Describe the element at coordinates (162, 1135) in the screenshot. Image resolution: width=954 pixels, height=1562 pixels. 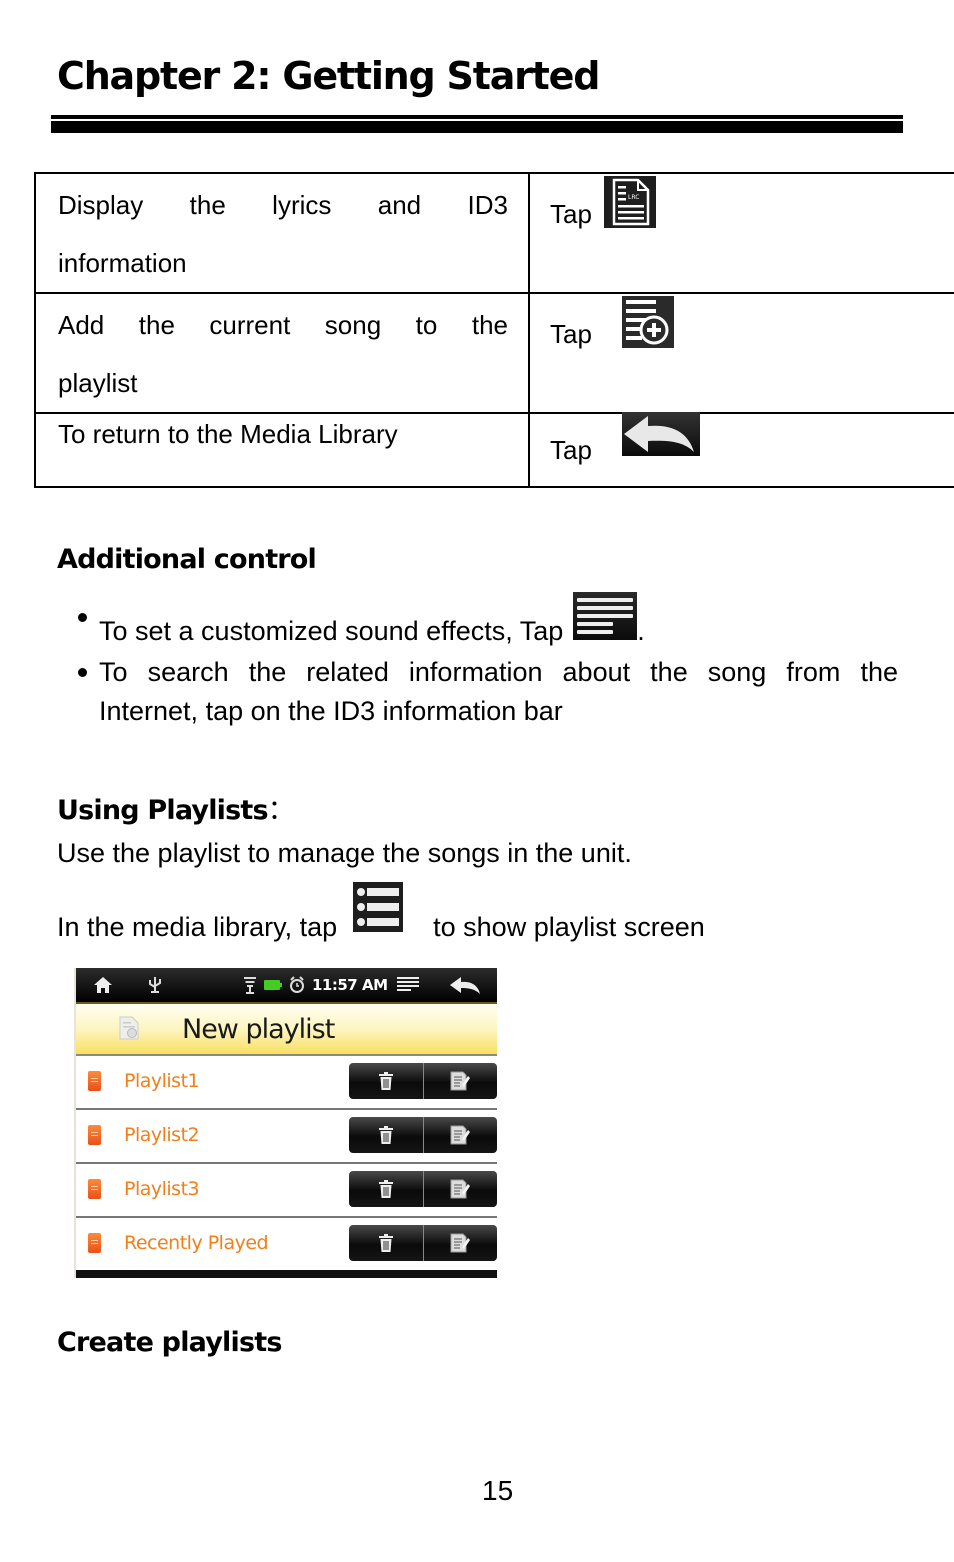
I see `playlist-name: Playlist2` at that location.